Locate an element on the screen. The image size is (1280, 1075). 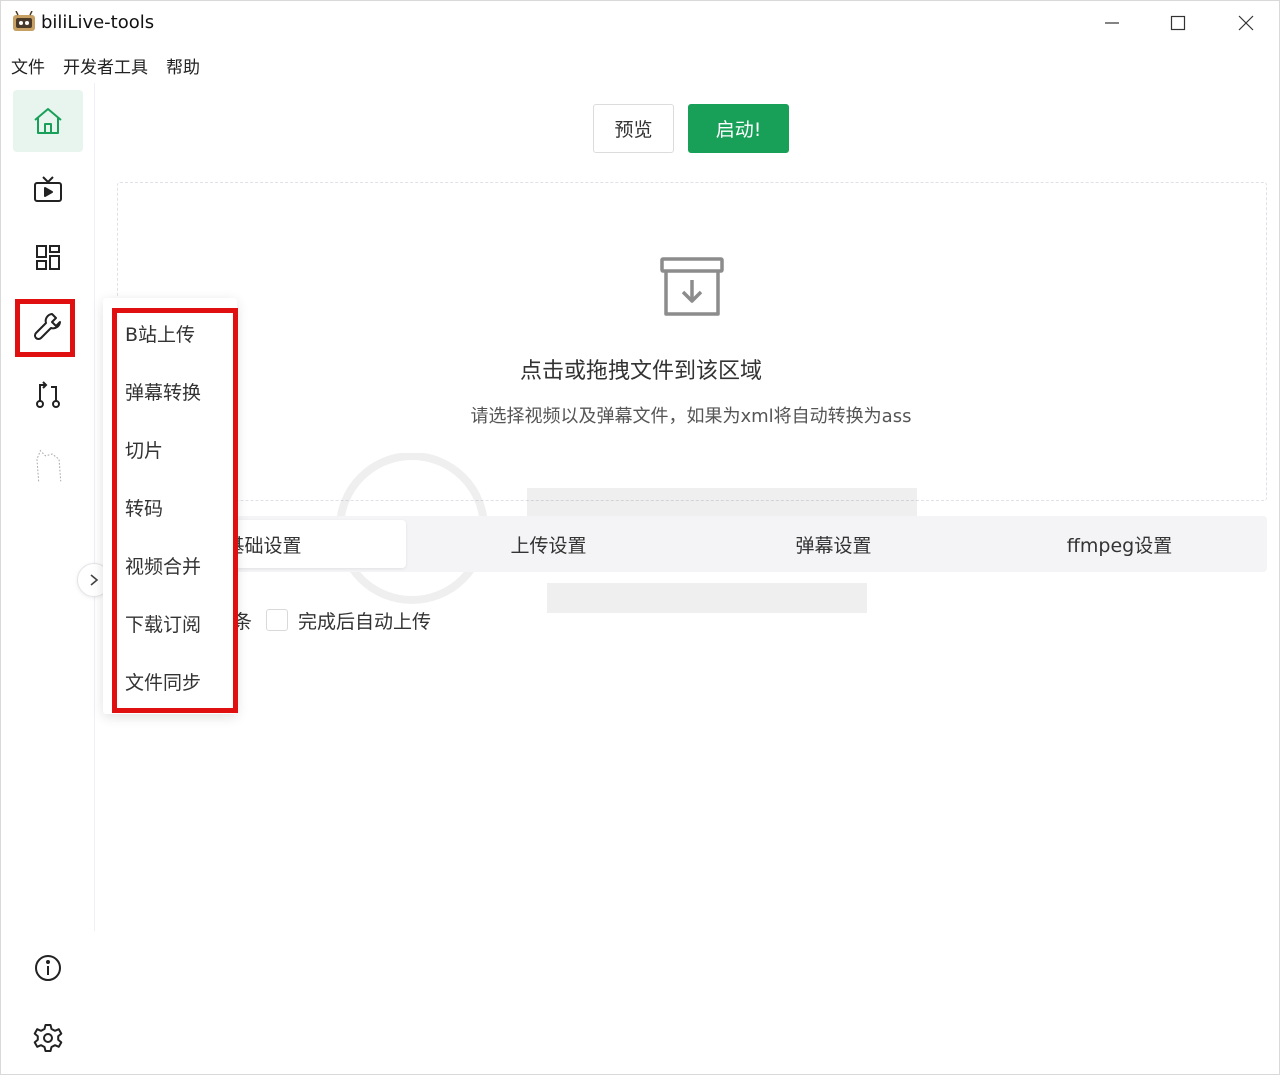
gear-icon is located at coordinates (48, 1038).